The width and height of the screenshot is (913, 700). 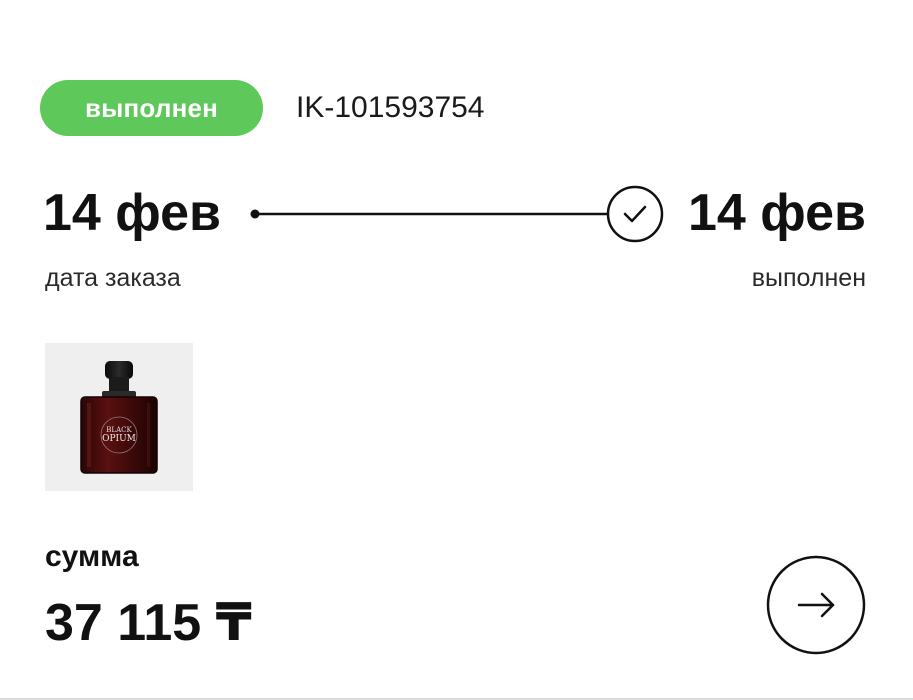 I want to click on completed-date: 14 фев, so click(x=777, y=213).